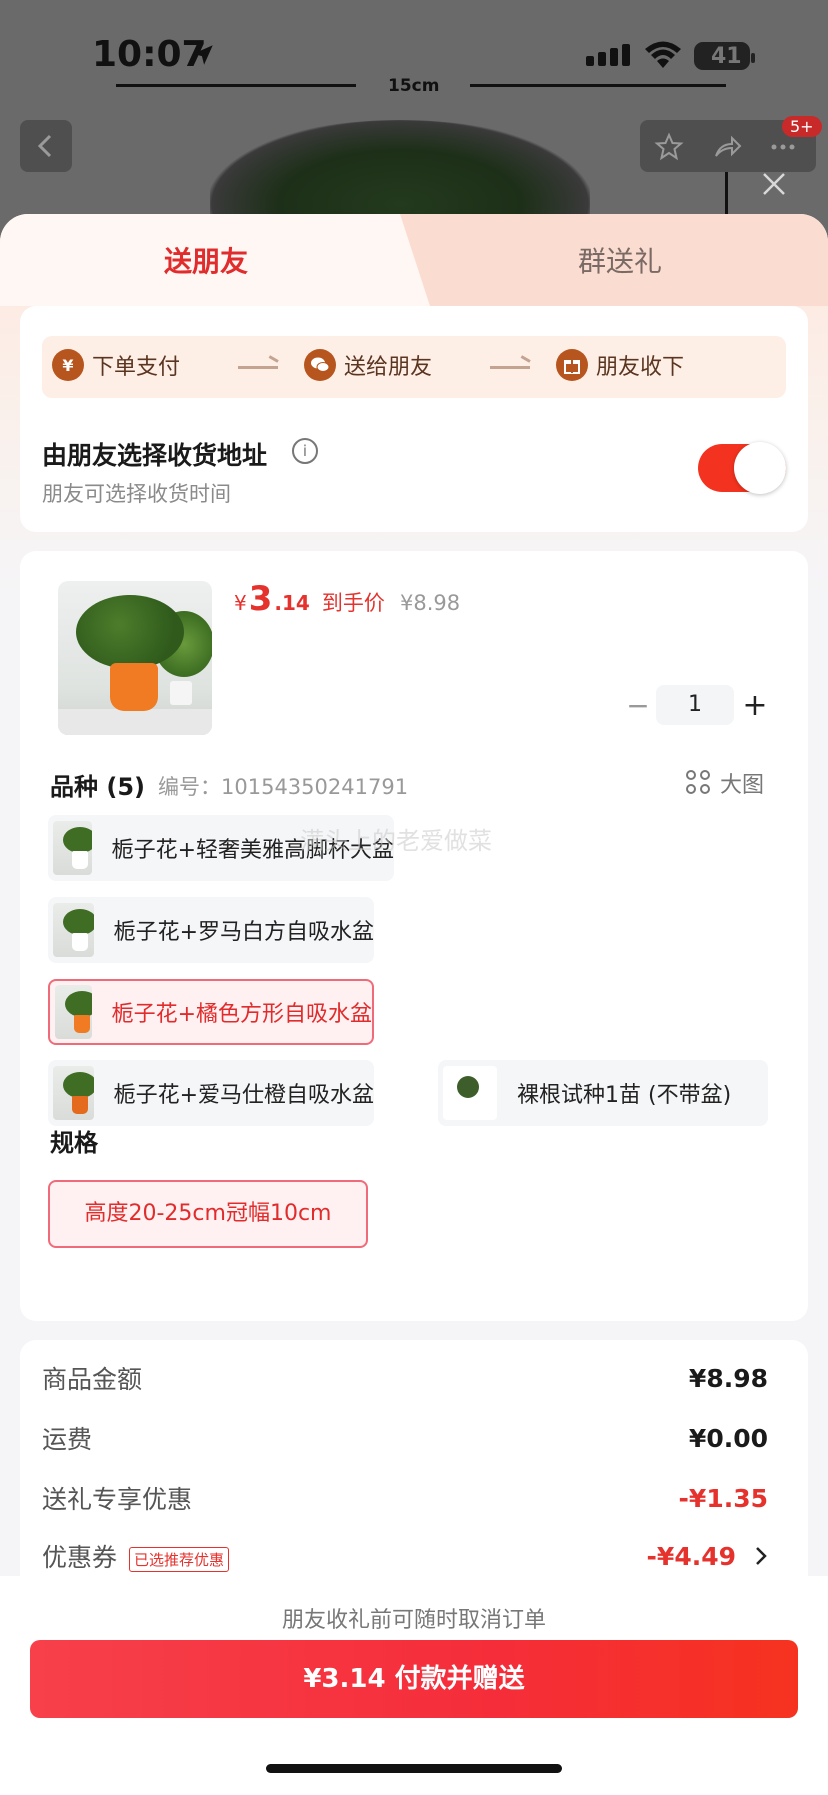 This screenshot has height=1795, width=828. Describe the element at coordinates (624, 1095) in the screenshot. I see `variety-option-label: 裸根试种1苗 (不带盆)` at that location.